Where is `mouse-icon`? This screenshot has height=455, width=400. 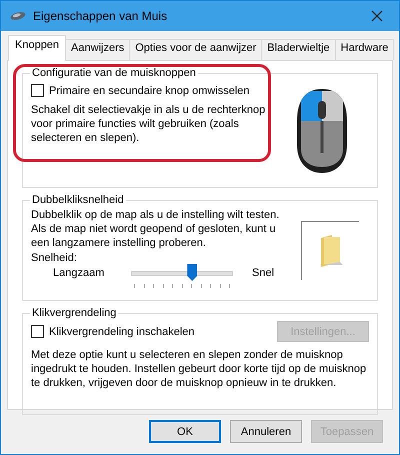
mouse-icon is located at coordinates (18, 16).